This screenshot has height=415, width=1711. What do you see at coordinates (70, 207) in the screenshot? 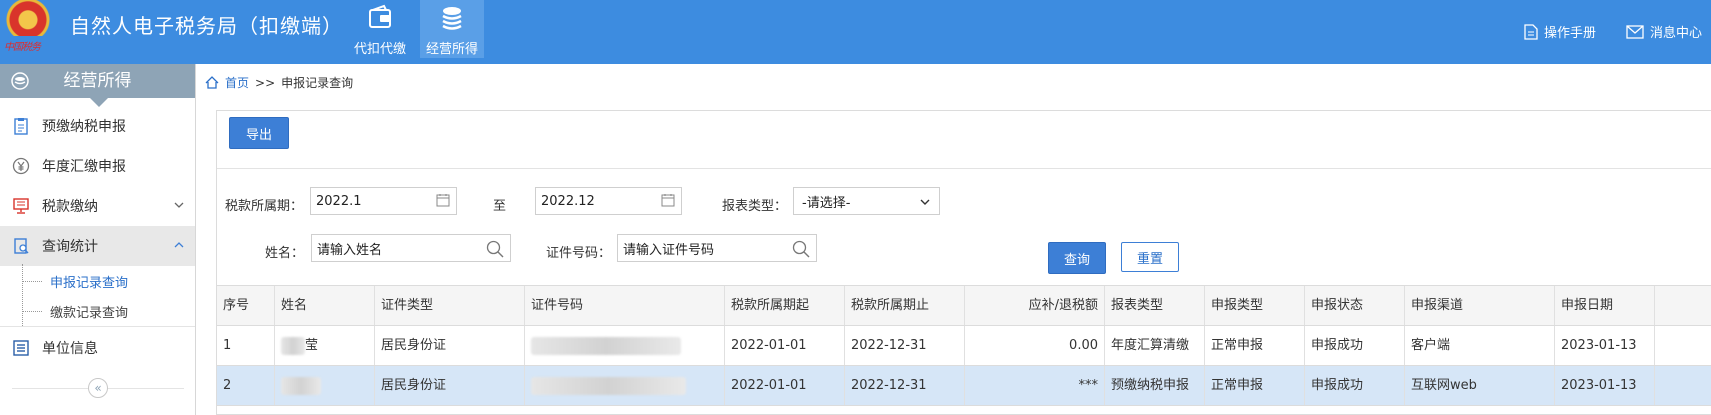
I see `sidebar-item-label: 税款缴纳` at bounding box center [70, 207].